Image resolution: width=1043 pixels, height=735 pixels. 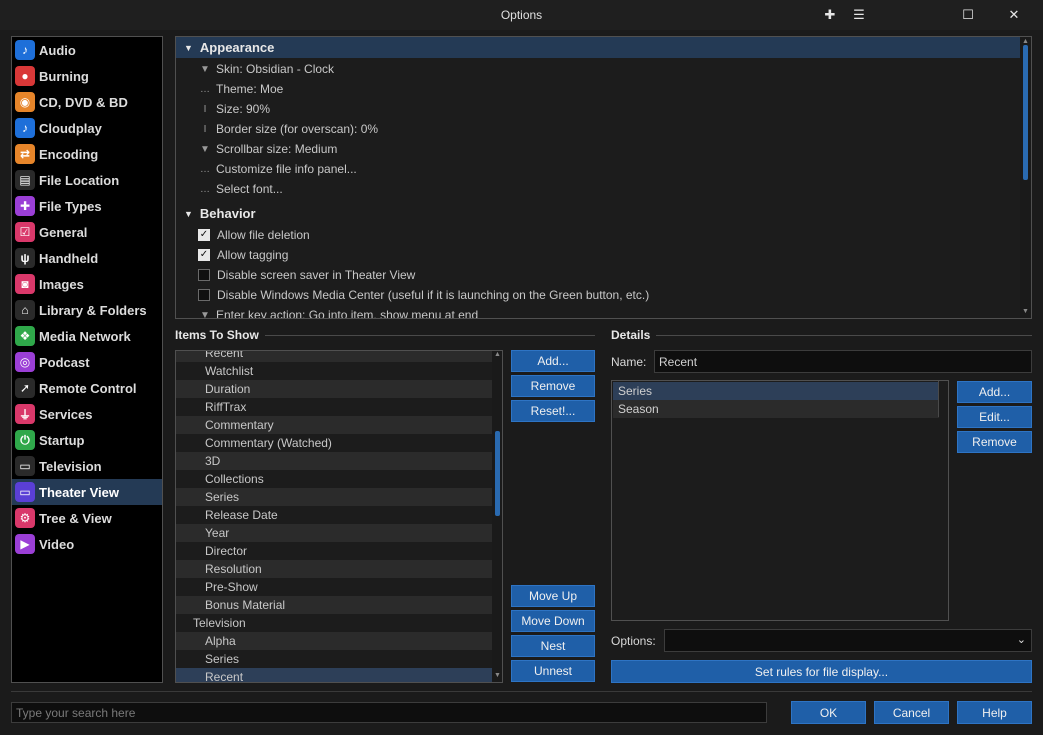 I want to click on sidebar-item-cloudplay: ♪ Cloudplay, so click(x=87, y=128).